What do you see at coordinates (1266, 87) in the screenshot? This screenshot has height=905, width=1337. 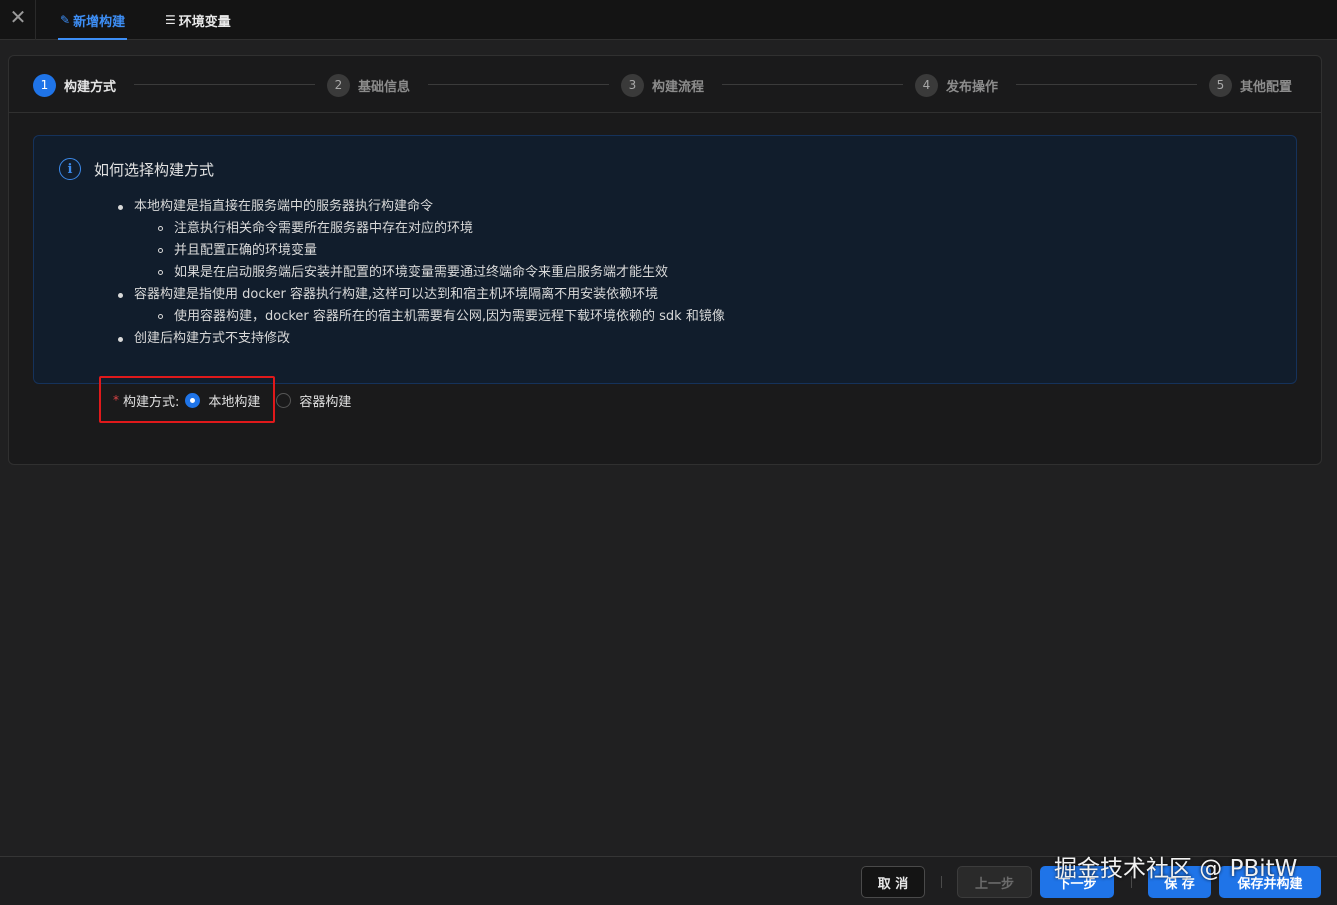 I see `step-title: 其他配置` at bounding box center [1266, 87].